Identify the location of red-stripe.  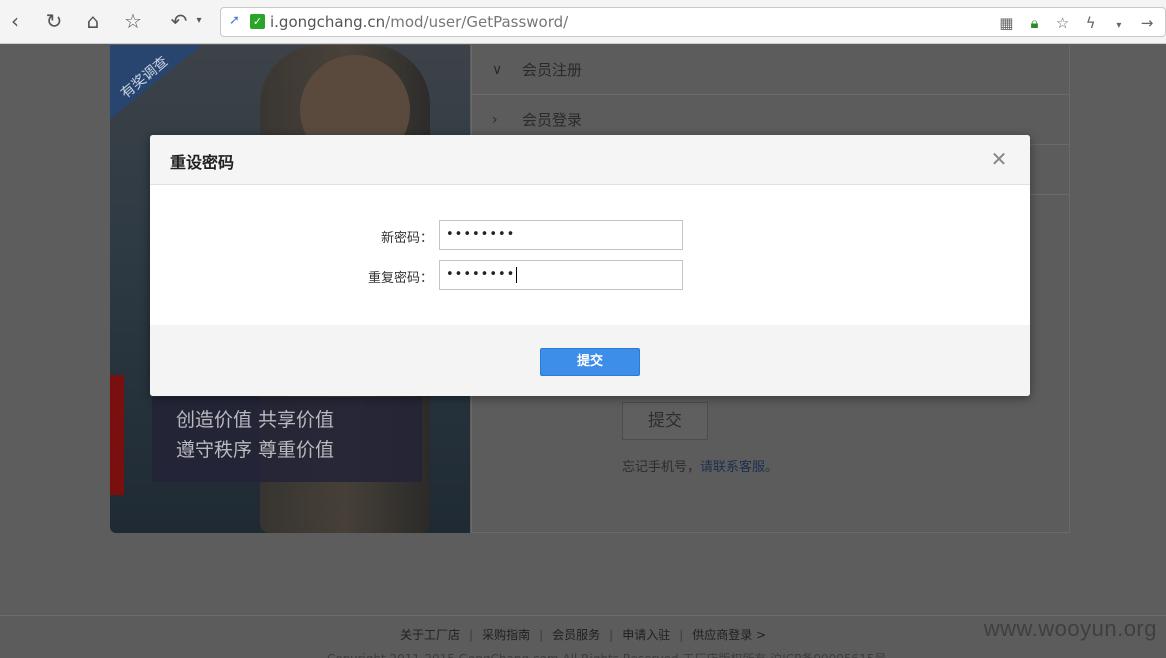
(117, 435).